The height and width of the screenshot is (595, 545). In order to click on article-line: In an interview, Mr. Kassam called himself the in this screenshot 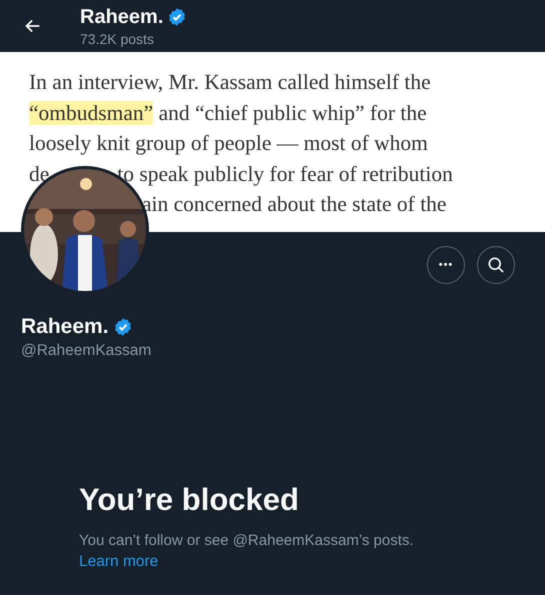, I will do `click(230, 82)`.